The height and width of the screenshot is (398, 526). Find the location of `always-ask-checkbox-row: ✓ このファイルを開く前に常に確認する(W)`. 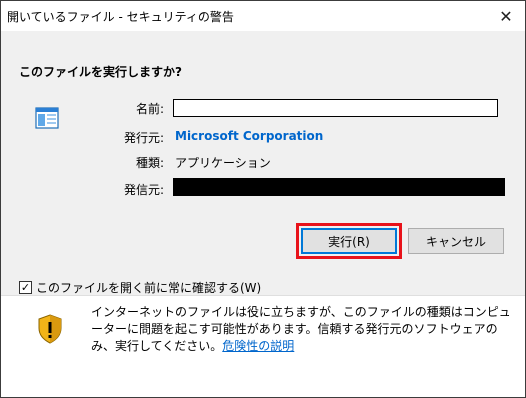

always-ask-checkbox-row: ✓ このファイルを開く前に常に確認する(W) is located at coordinates (140, 287).